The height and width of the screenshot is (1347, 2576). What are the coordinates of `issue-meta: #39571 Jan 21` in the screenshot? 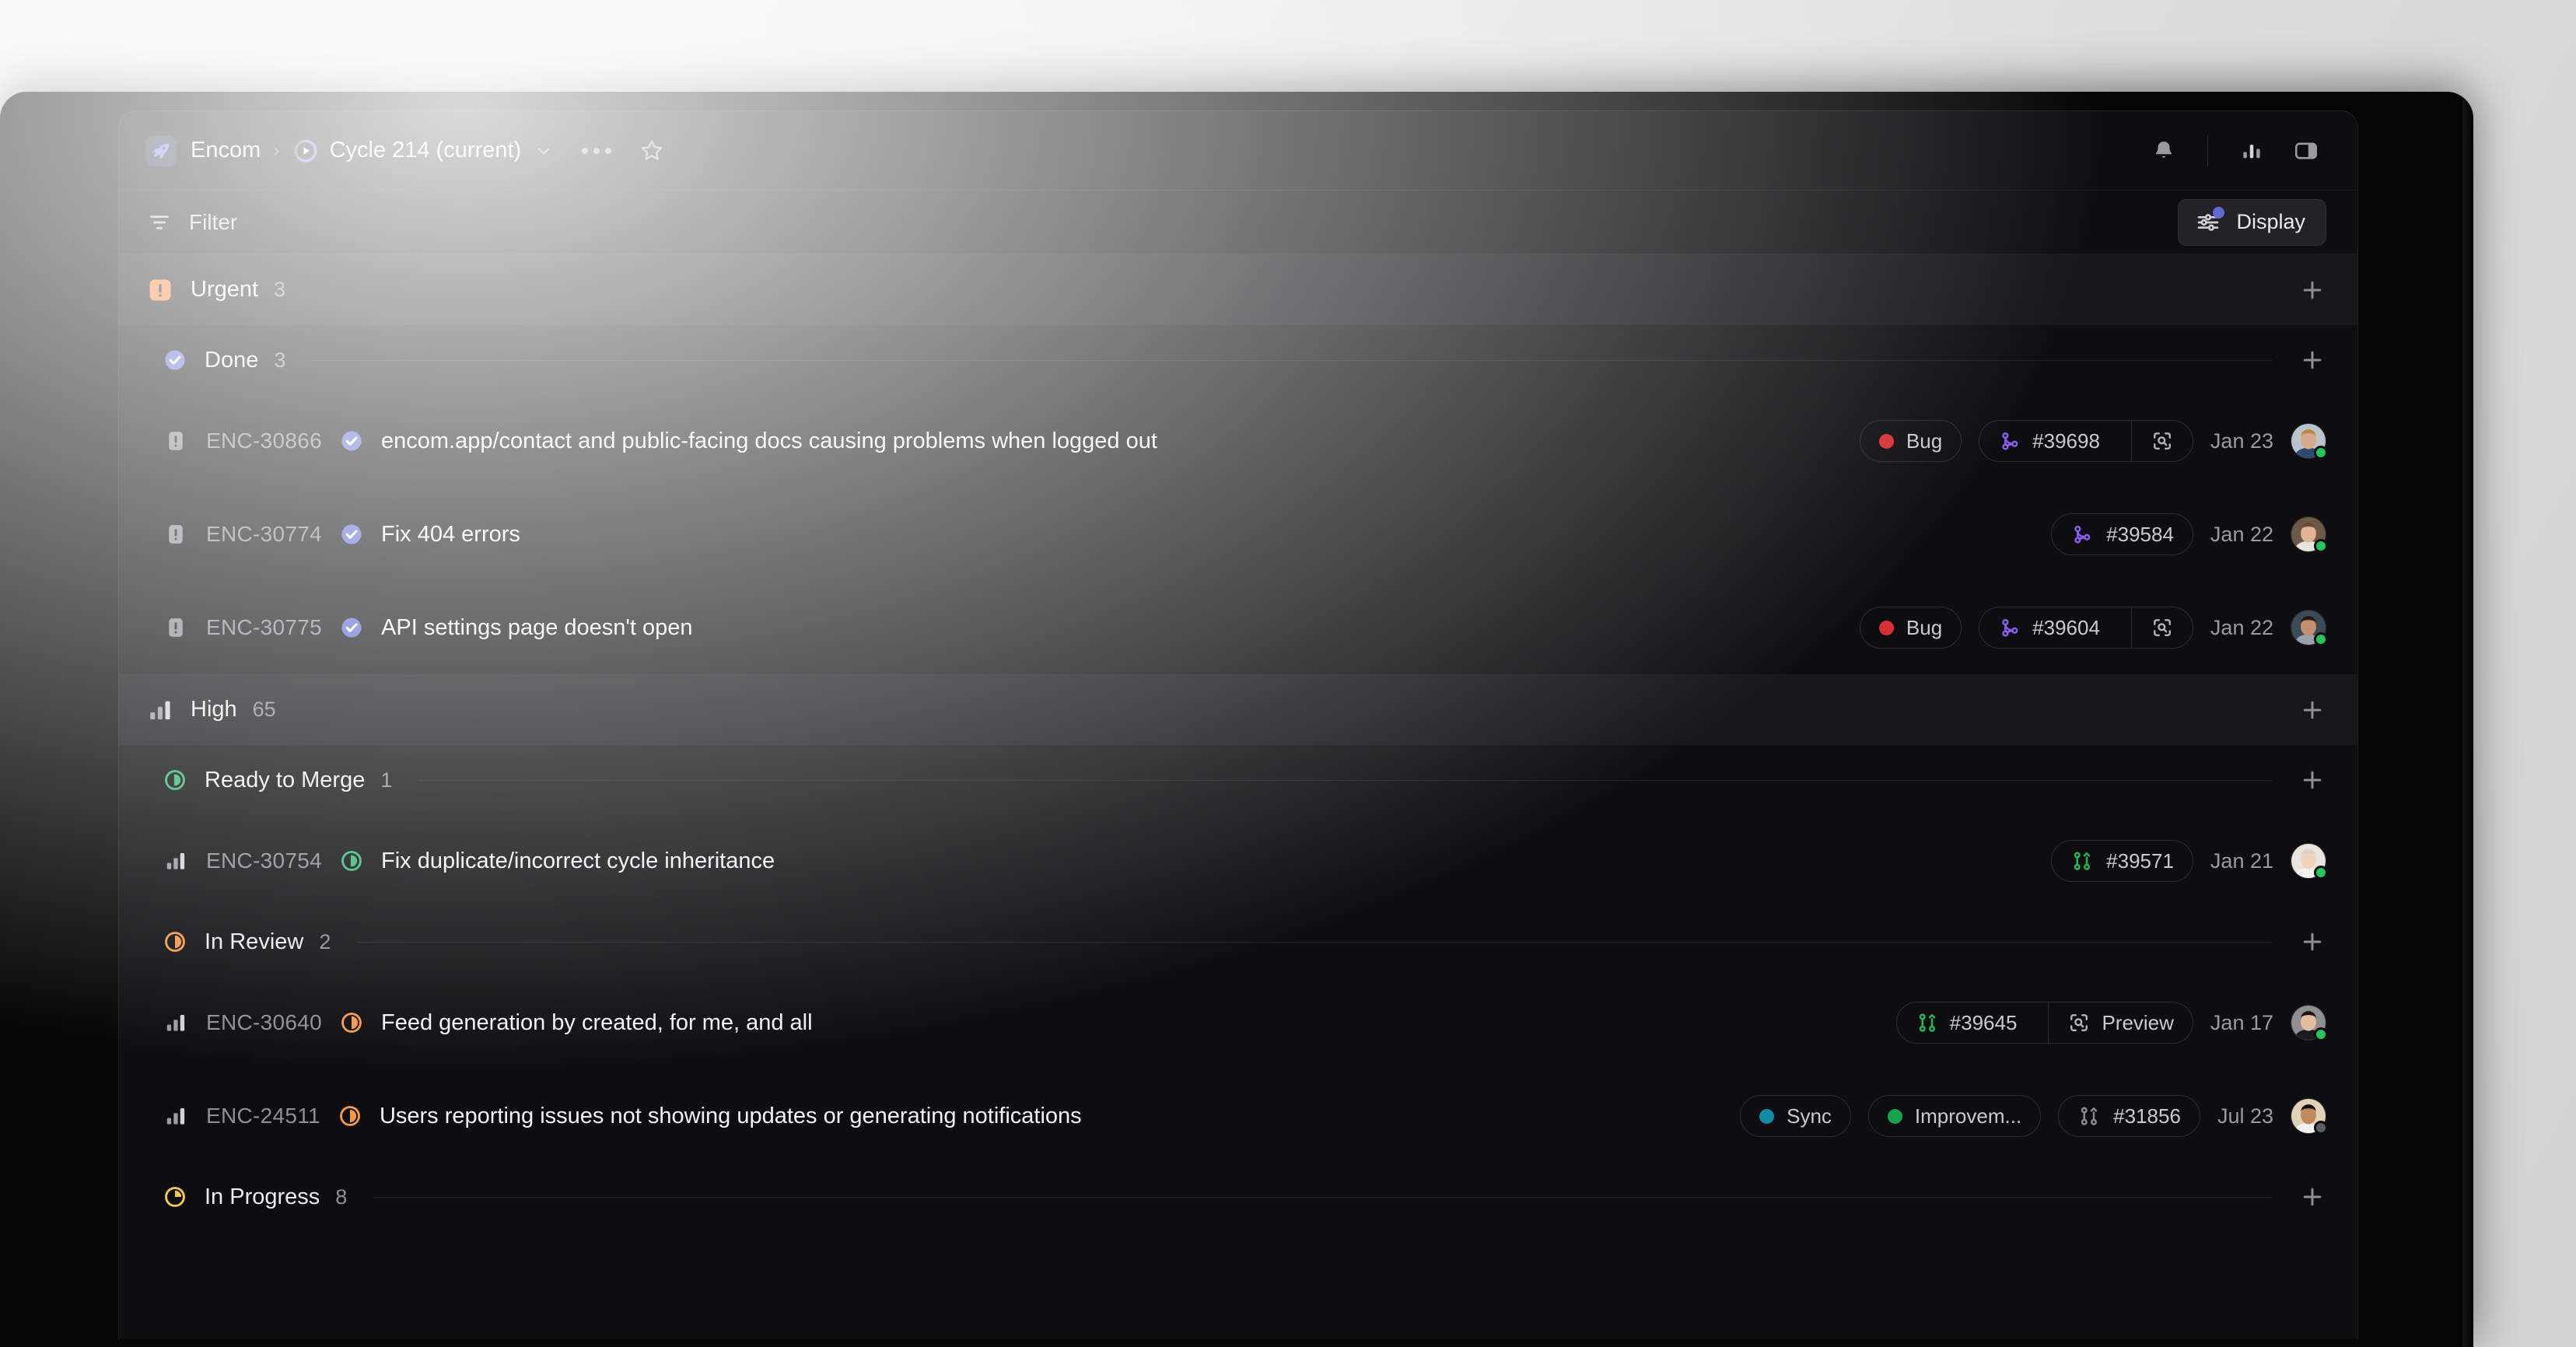 It's located at (2190, 861).